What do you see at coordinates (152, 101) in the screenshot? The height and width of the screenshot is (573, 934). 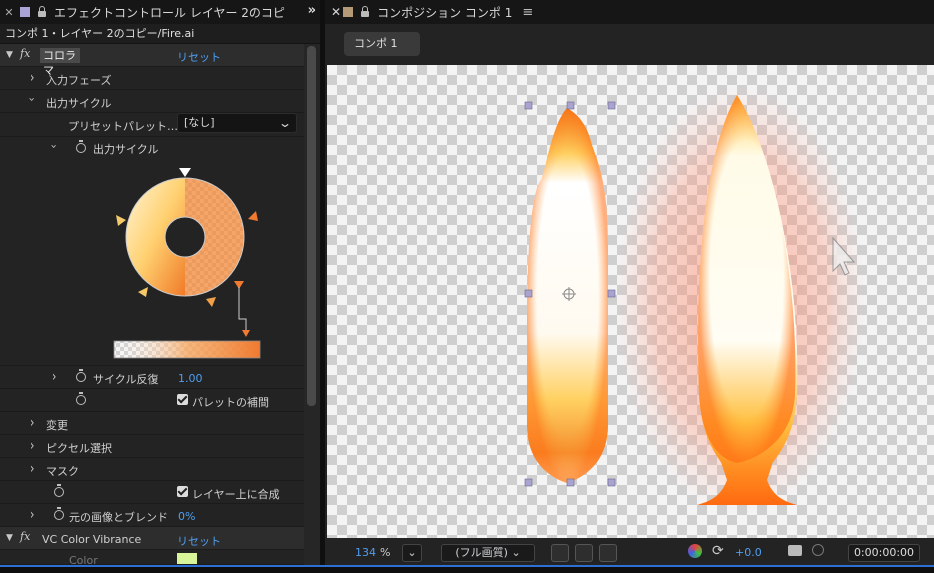 I see `prop-row-output-cycle-group: › 出力サイクル` at bounding box center [152, 101].